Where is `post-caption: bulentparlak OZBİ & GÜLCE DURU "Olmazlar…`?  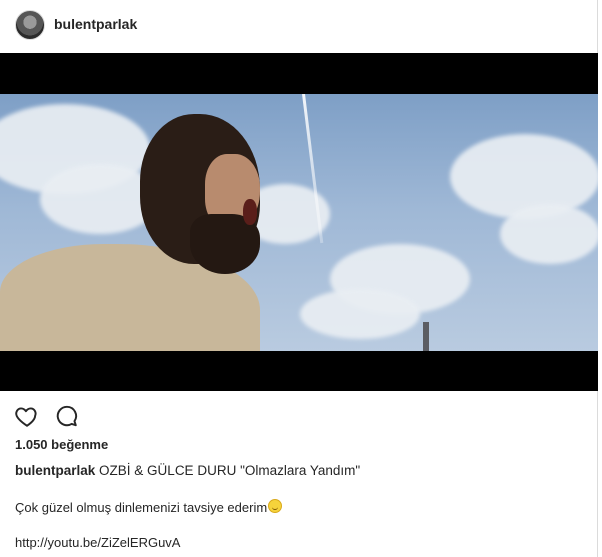 post-caption: bulentparlak OZBİ & GÜLCE DURU "Olmazlar… is located at coordinates (300, 471).